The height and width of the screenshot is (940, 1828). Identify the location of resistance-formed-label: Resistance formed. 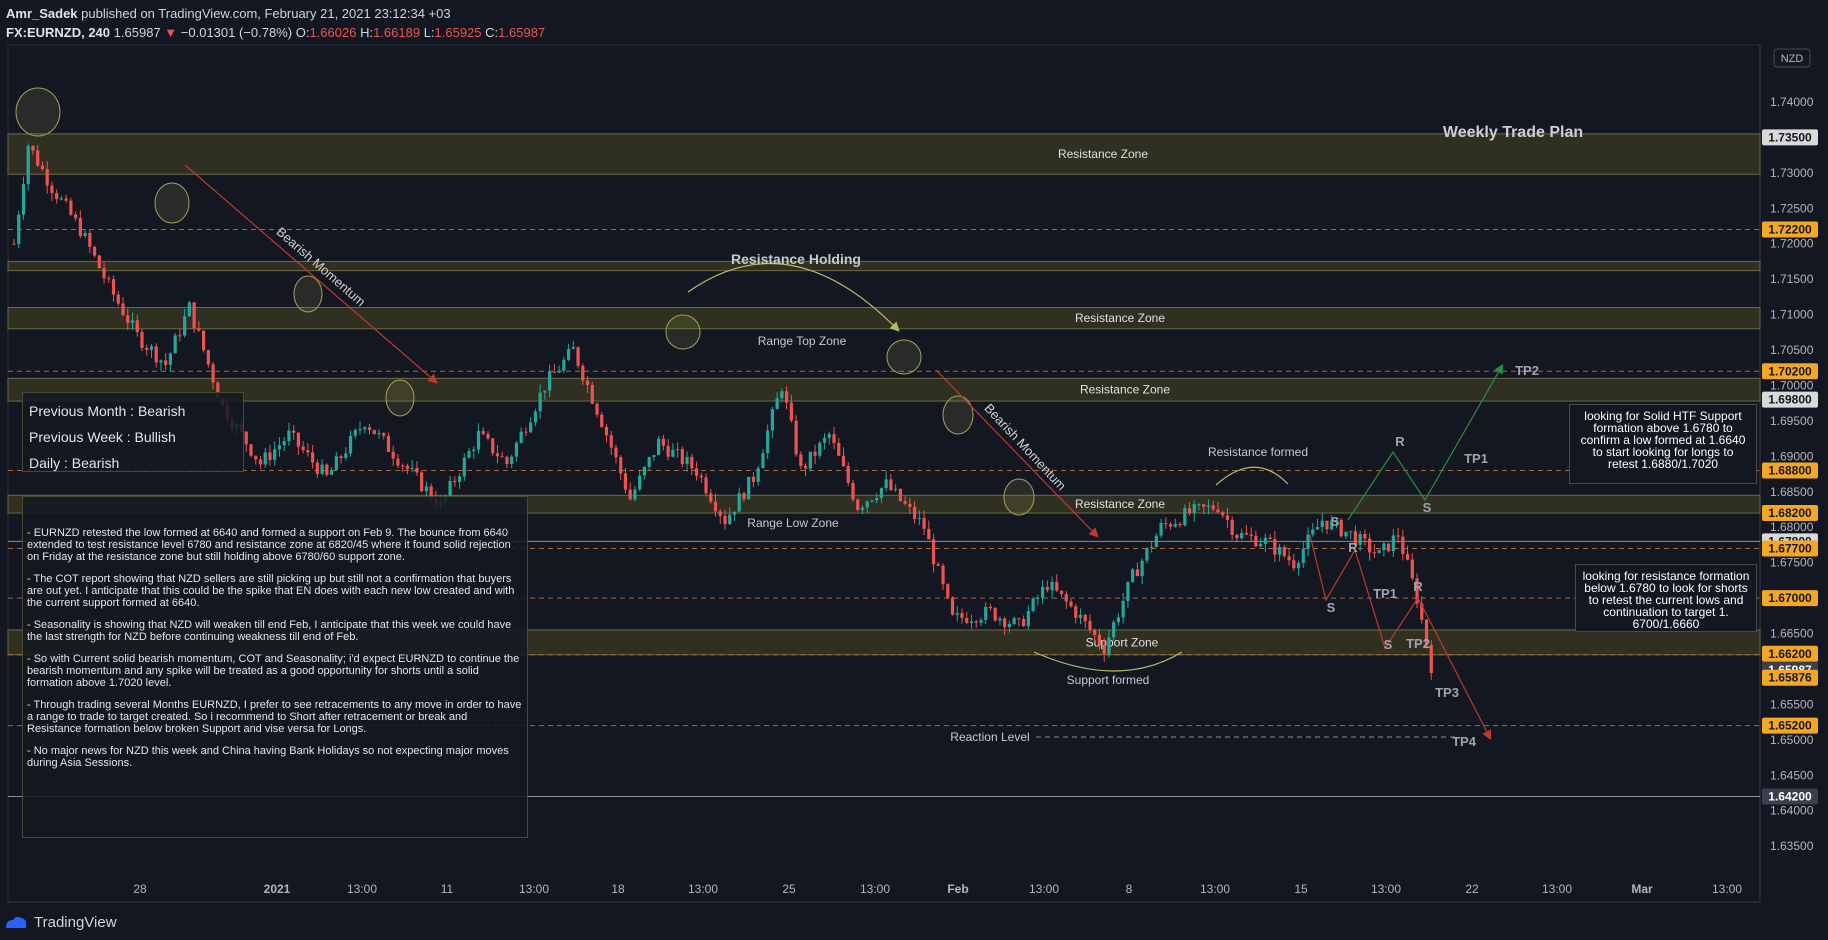
(1258, 452).